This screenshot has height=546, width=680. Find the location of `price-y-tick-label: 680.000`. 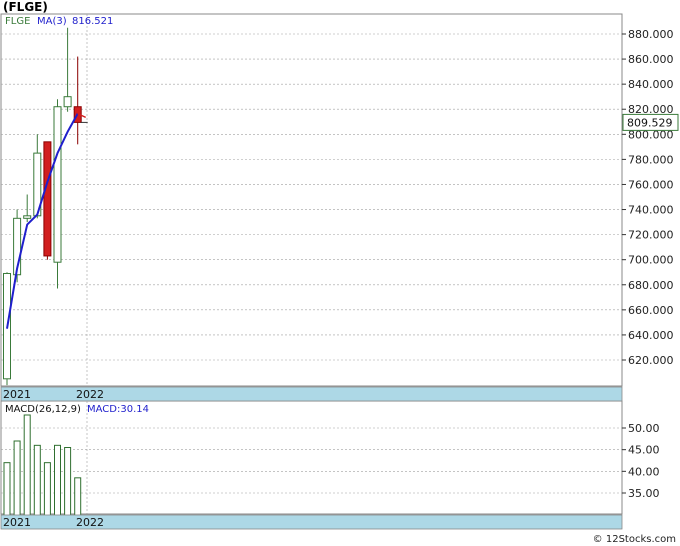

price-y-tick-label: 680.000 is located at coordinates (651, 285).